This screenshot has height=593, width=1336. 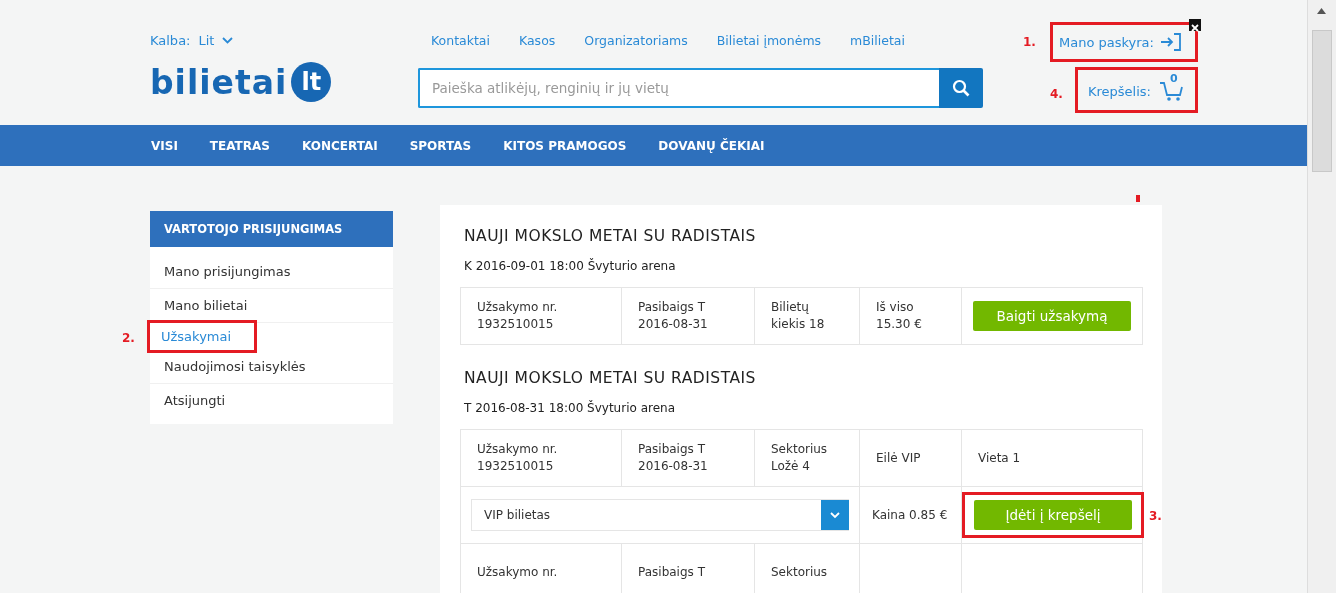 What do you see at coordinates (1321, 11) in the screenshot?
I see `scroll-up-icon` at bounding box center [1321, 11].